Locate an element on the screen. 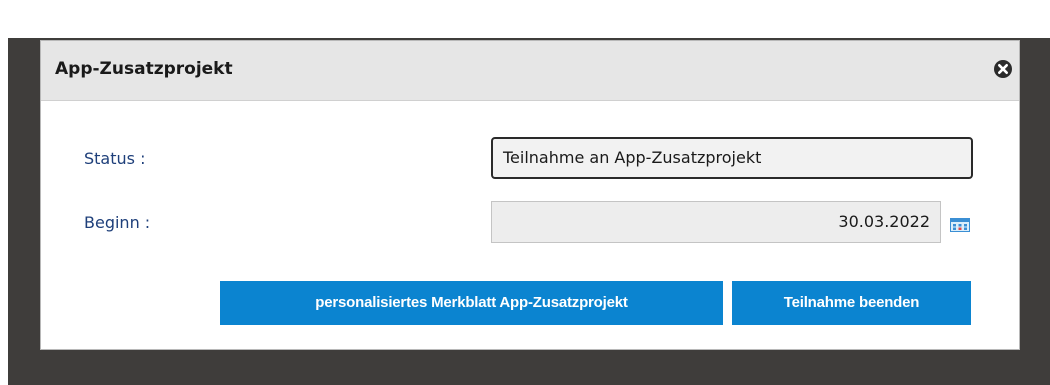 Image resolution: width=1050 pixels, height=385 pixels. dialog-titlebar: App-Zusatzprojekt is located at coordinates (530, 71).